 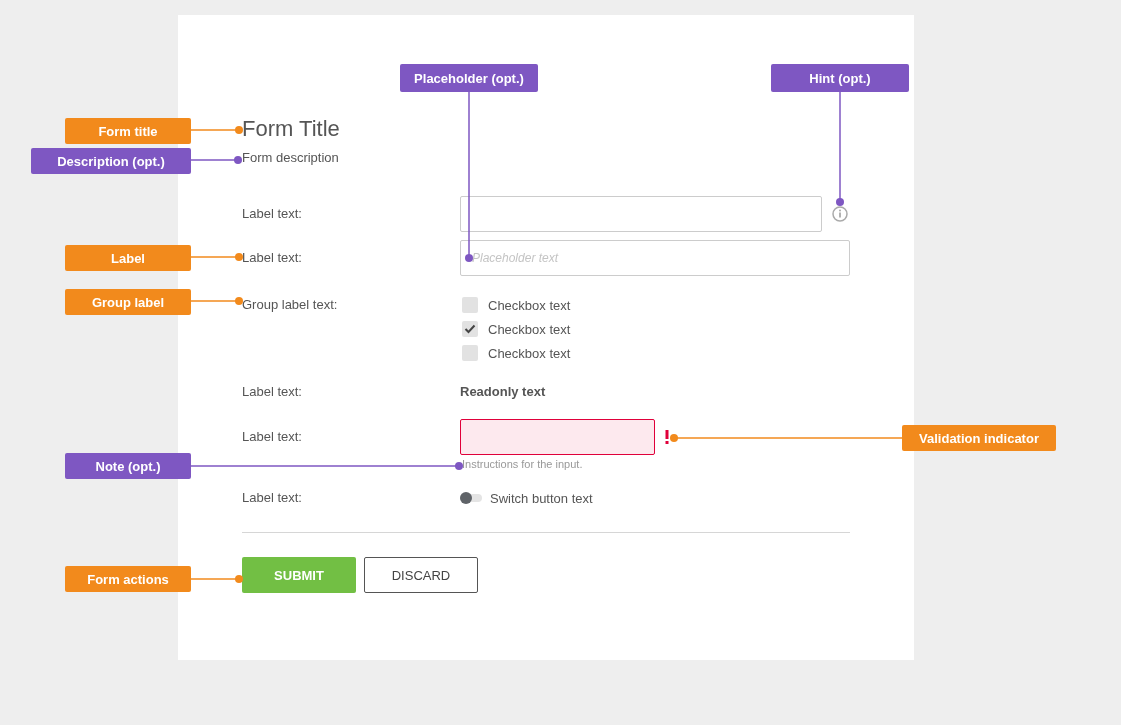 What do you see at coordinates (667, 437) in the screenshot?
I see `exclamation-icon` at bounding box center [667, 437].